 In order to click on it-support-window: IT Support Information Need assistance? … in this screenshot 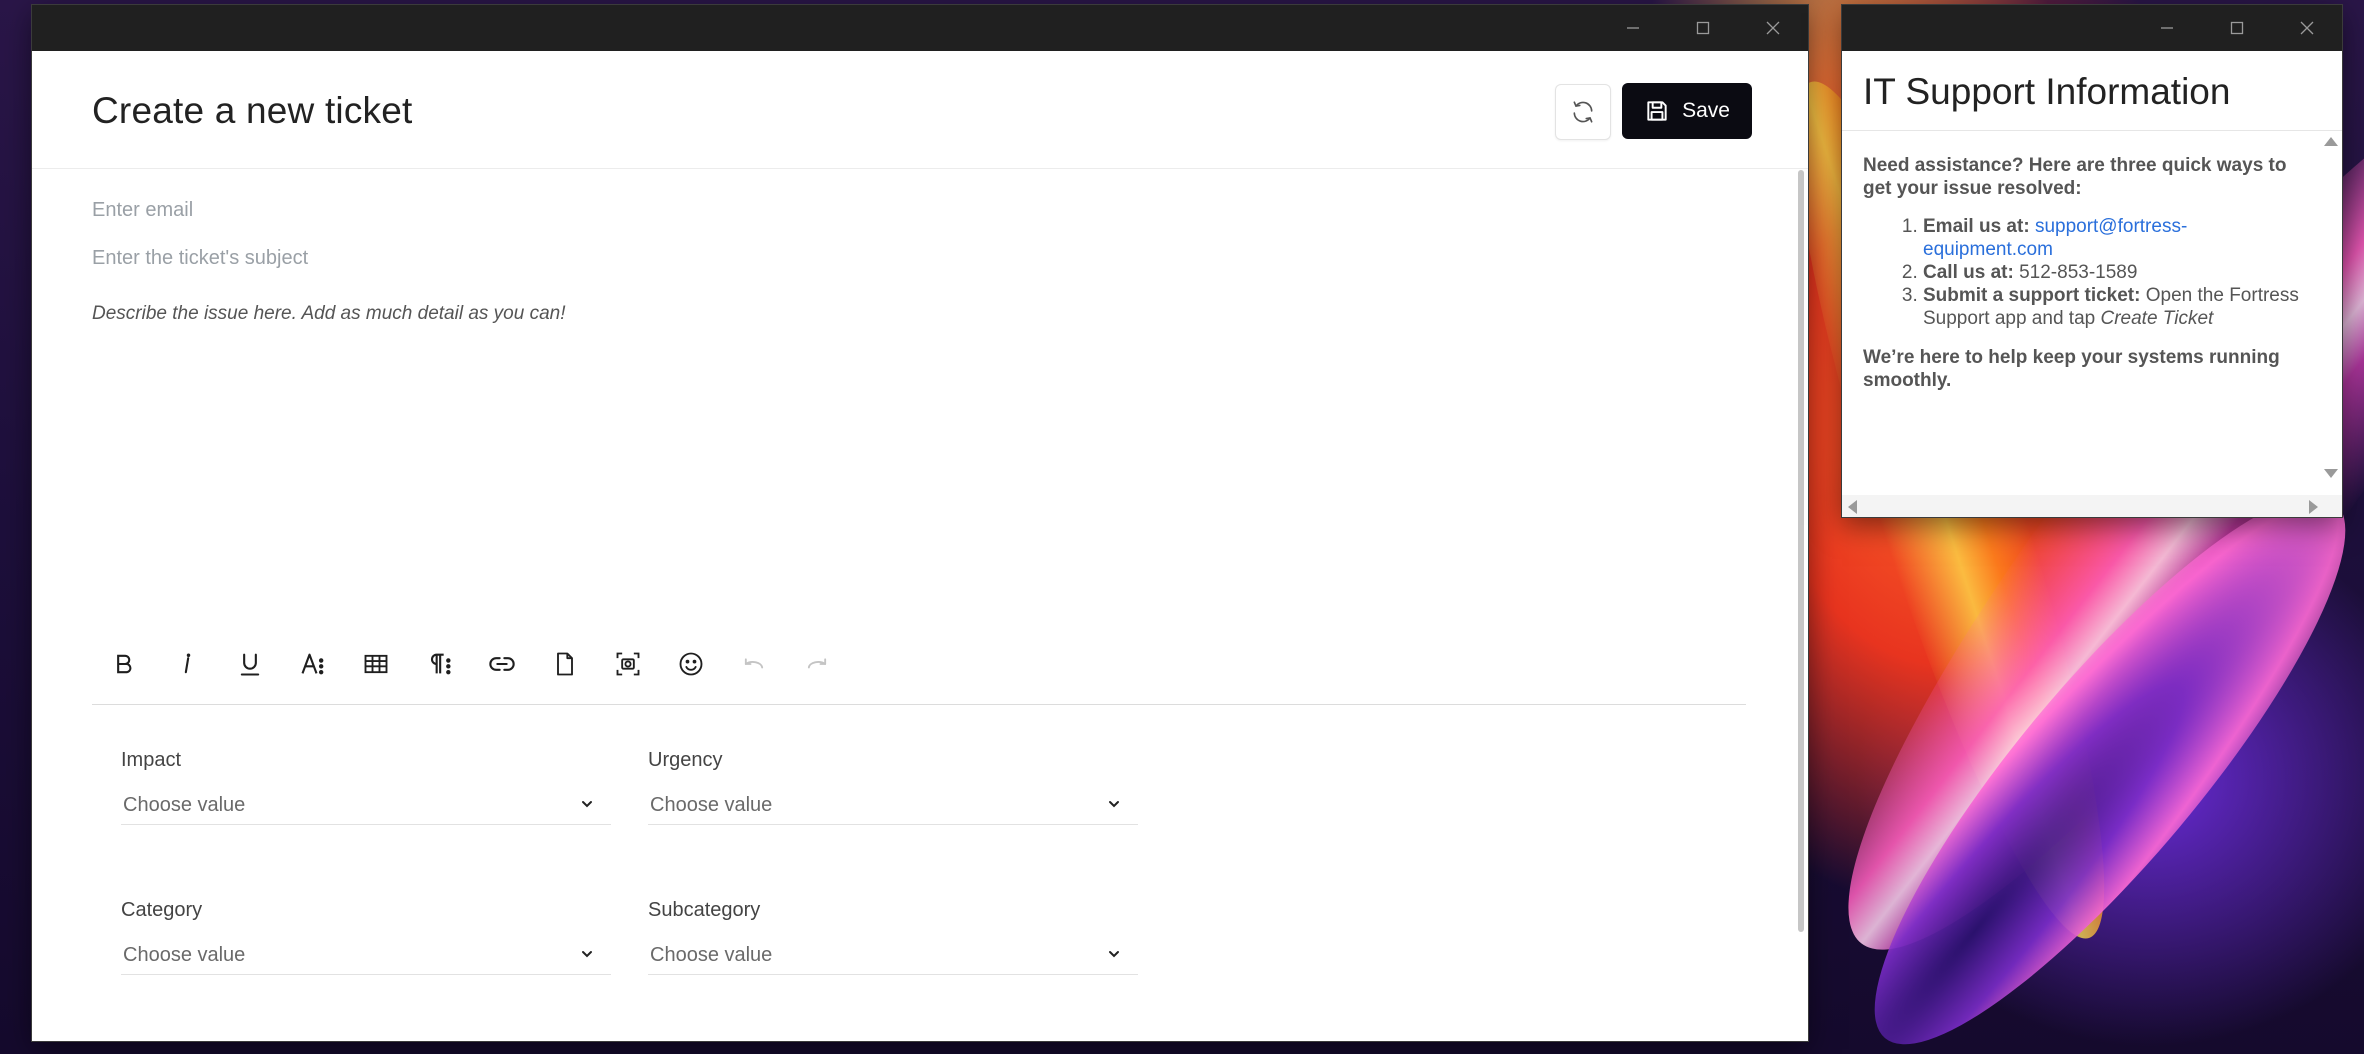, I will do `click(2092, 261)`.